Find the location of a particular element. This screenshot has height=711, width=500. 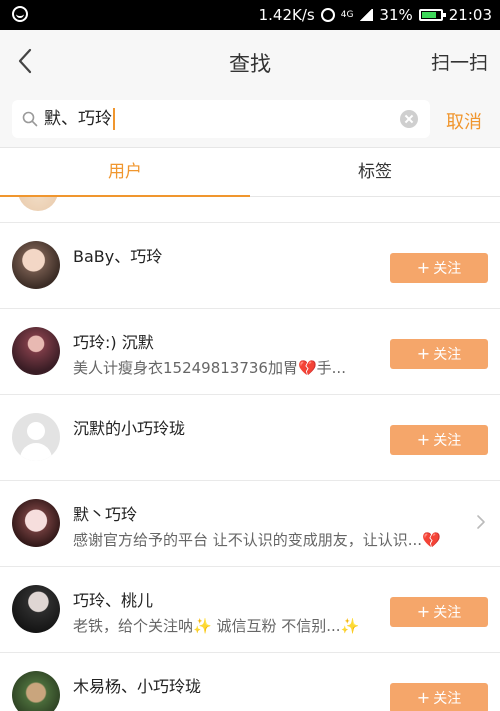

list-item: BaBy、巧玲 + 关注 is located at coordinates (250, 266).